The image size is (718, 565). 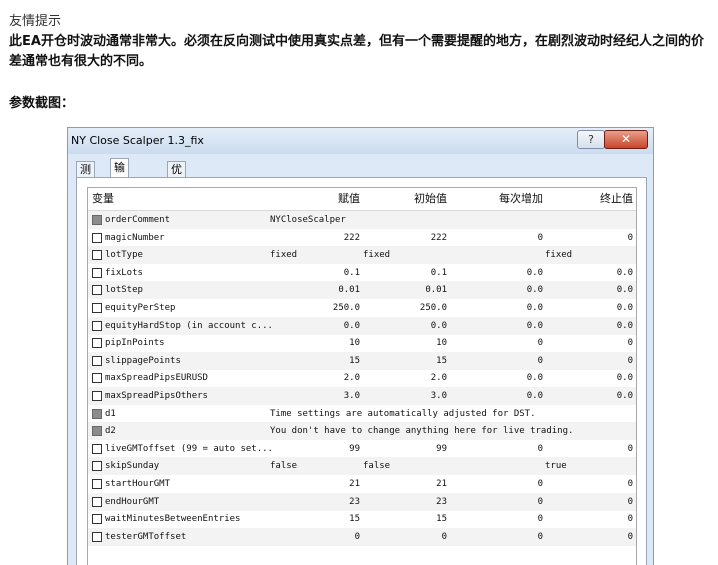 I want to click on table-row: endHourGMT 23 23 0 0, so click(x=362, y=501).